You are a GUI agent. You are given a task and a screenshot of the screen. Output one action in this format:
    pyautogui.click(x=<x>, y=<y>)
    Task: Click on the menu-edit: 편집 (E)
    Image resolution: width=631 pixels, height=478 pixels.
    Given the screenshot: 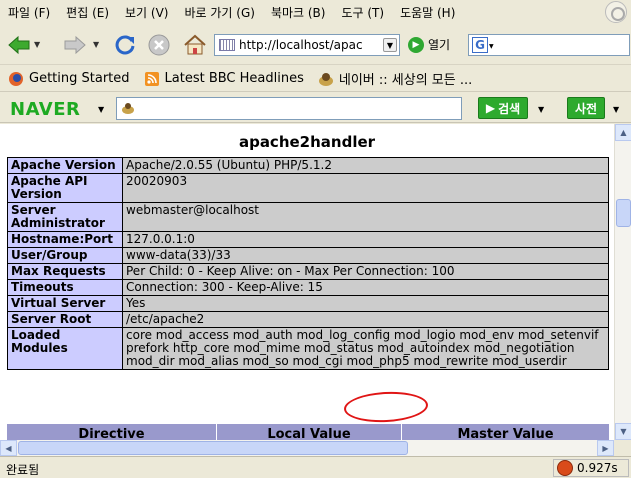 What is the action you would take?
    pyautogui.click(x=87, y=12)
    